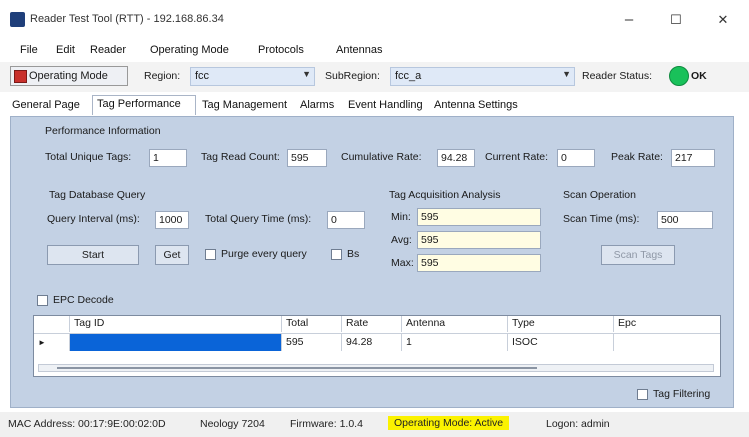 The width and height of the screenshot is (749, 437). I want to click on menu-edit: Edit, so click(65, 50).